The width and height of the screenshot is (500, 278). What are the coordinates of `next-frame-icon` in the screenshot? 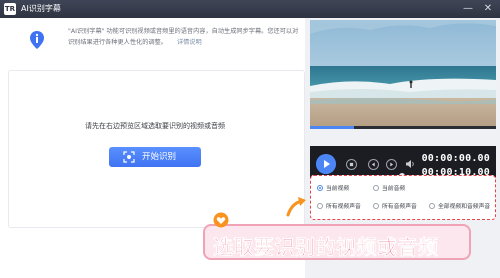 It's located at (391, 164).